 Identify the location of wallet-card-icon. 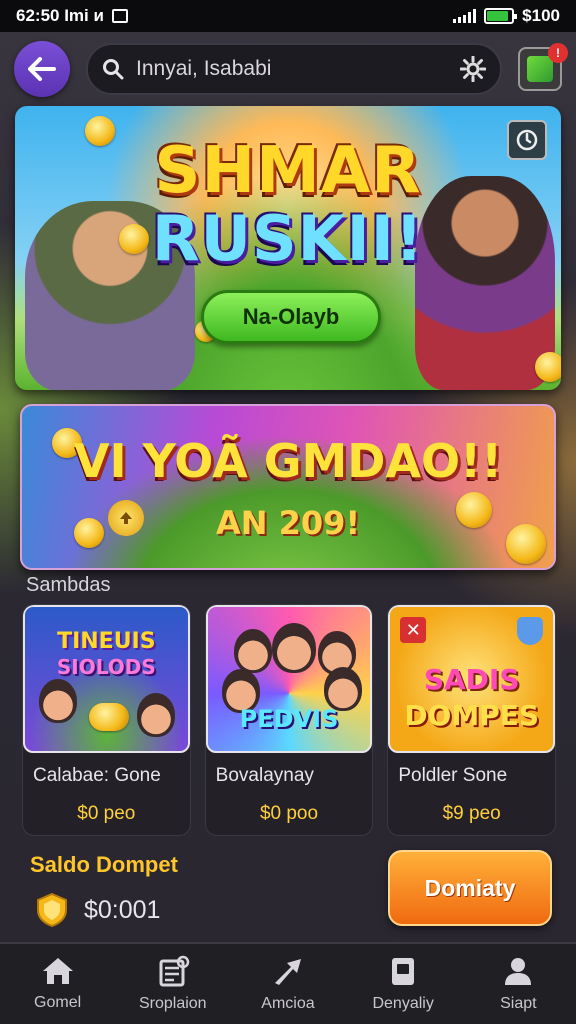
(540, 69).